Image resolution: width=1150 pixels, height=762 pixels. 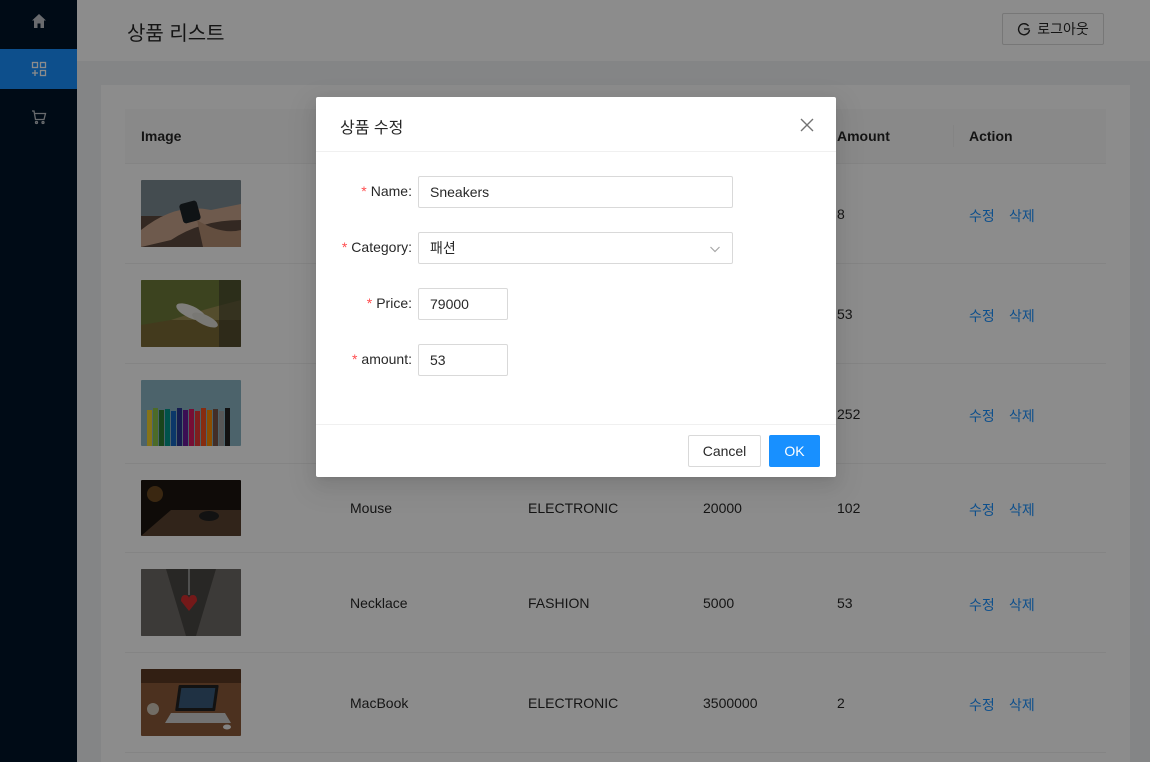 I want to click on chevron-down-icon, so click(x=715, y=249).